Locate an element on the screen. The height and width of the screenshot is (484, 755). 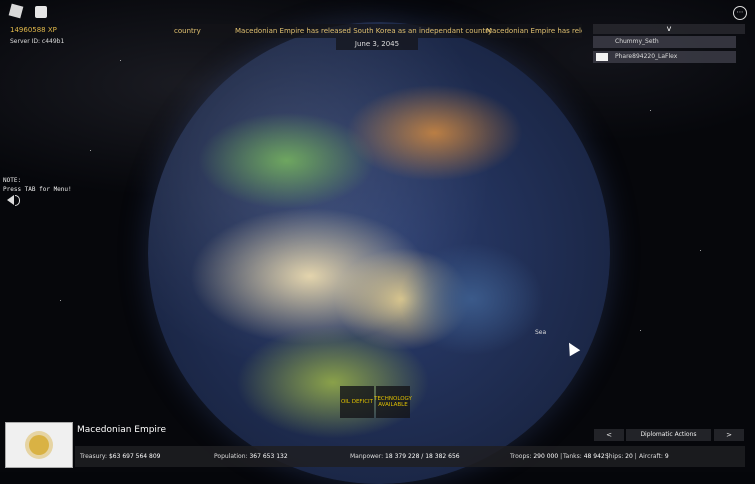
player-name: Chummy_Seth is located at coordinates (637, 41).